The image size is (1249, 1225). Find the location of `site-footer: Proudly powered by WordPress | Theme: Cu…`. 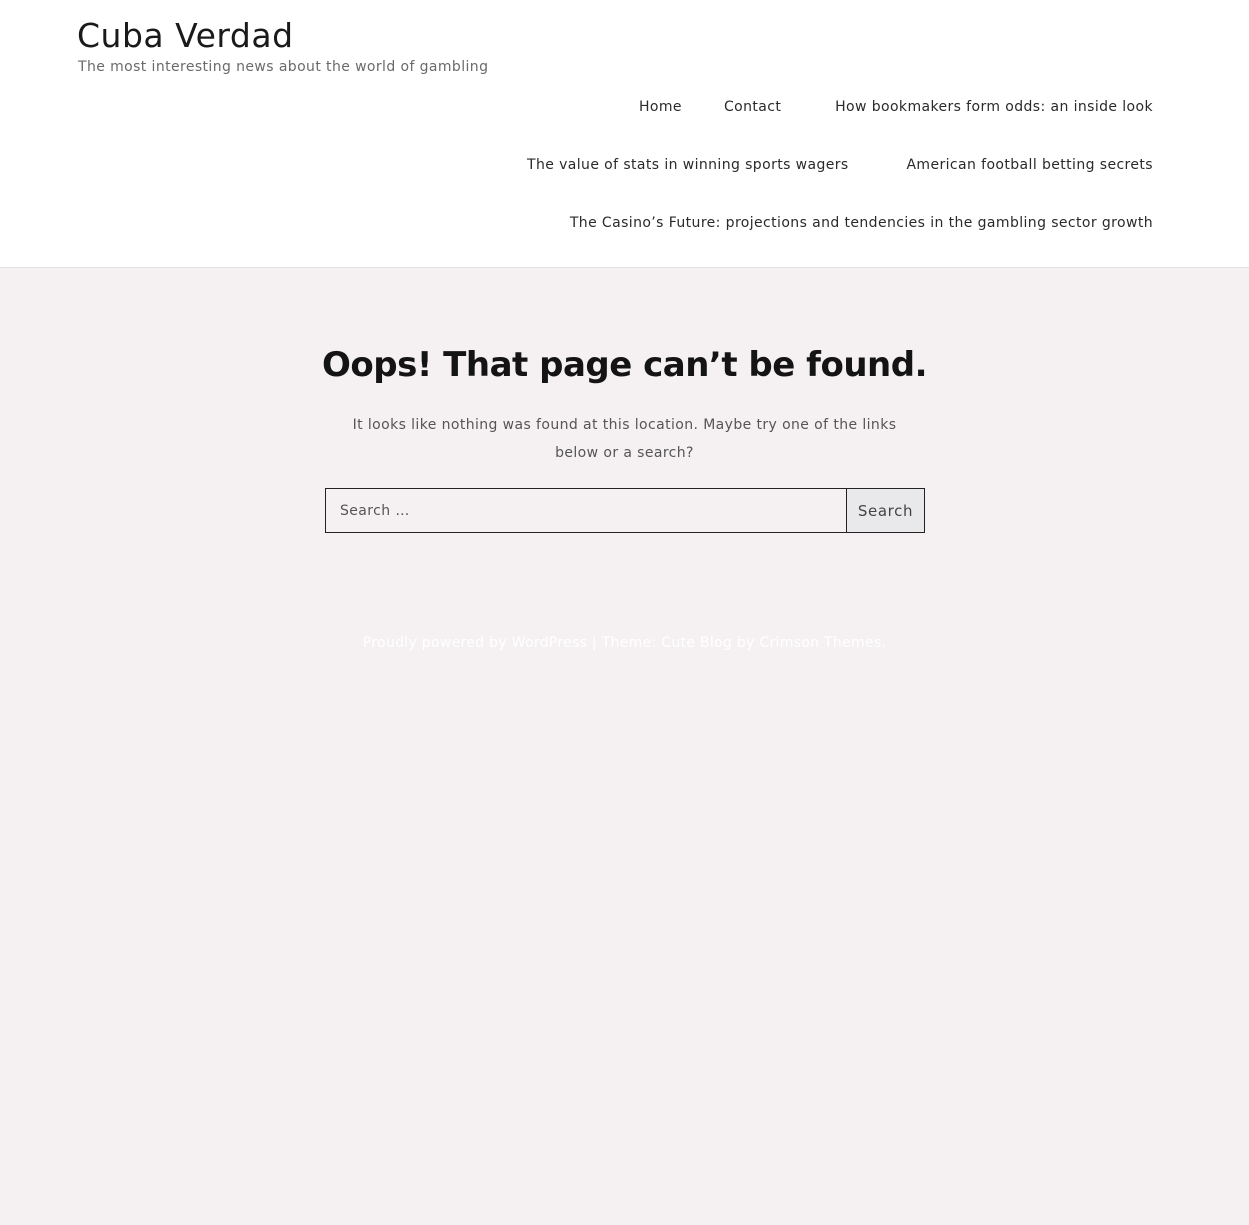

site-footer: Proudly powered by WordPress | Theme: Cu… is located at coordinates (624, 643).